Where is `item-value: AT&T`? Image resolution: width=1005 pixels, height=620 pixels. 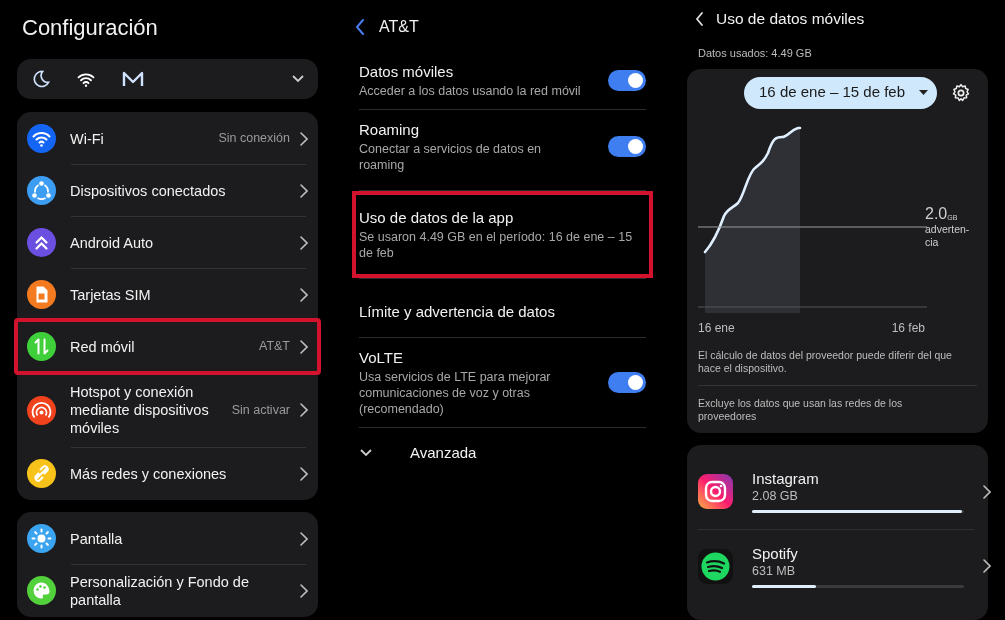 item-value: AT&T is located at coordinates (274, 347).